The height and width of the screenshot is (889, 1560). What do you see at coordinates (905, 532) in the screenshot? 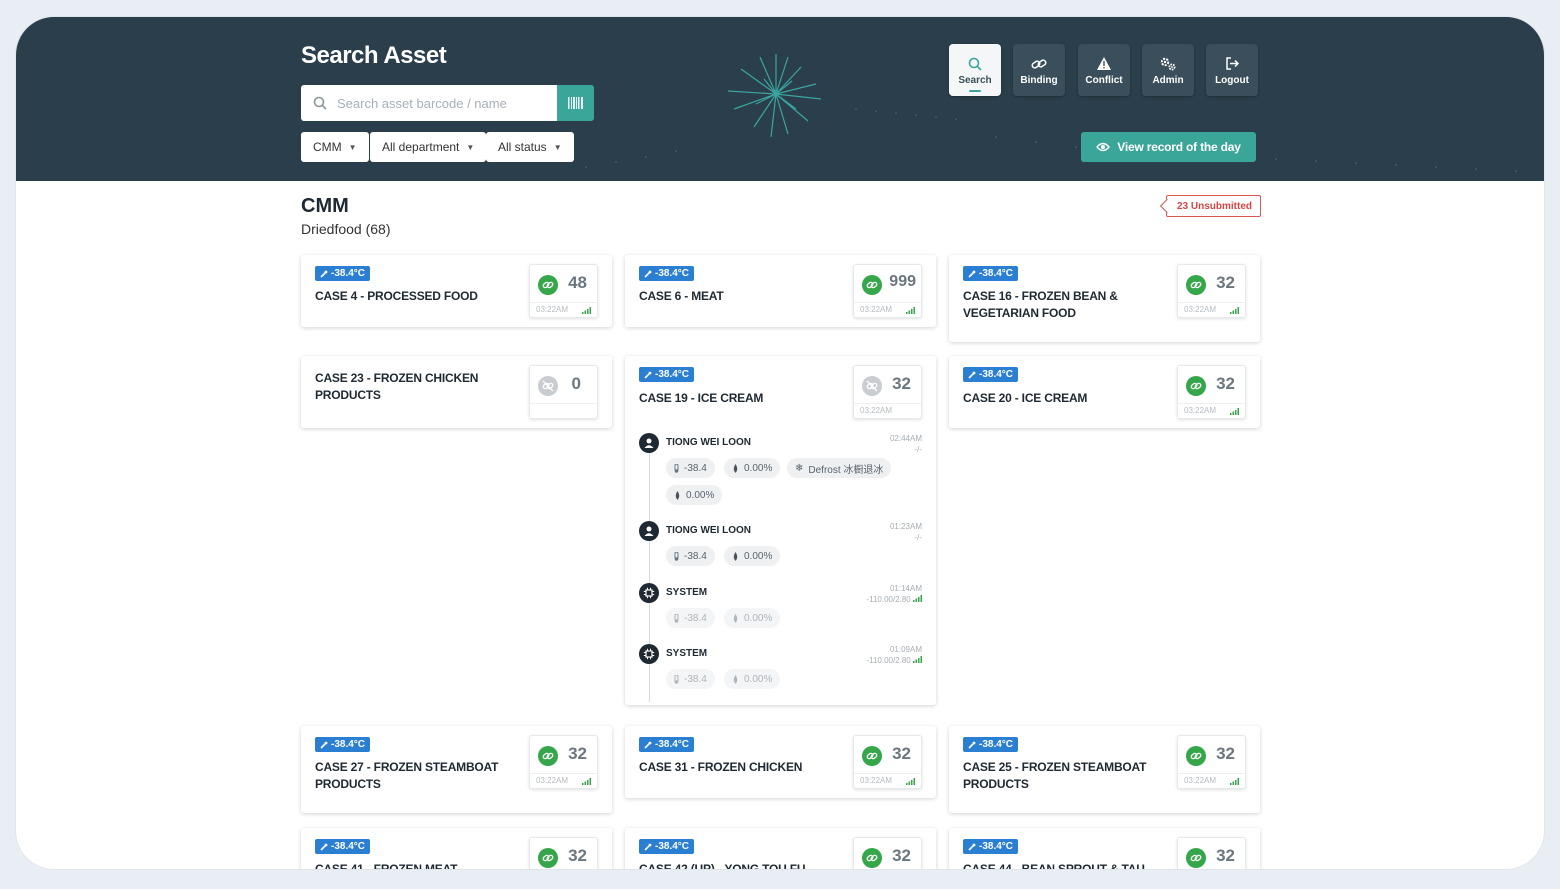
I see `timeline-time: 01:23AM -/-` at bounding box center [905, 532].